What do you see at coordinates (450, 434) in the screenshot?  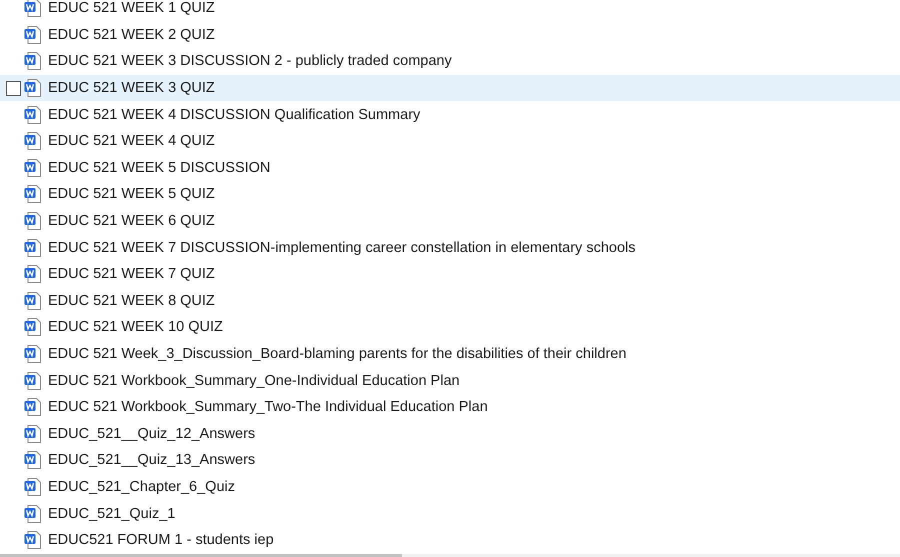 I see `file-row: EDUC_521__Quiz_12_Answers` at bounding box center [450, 434].